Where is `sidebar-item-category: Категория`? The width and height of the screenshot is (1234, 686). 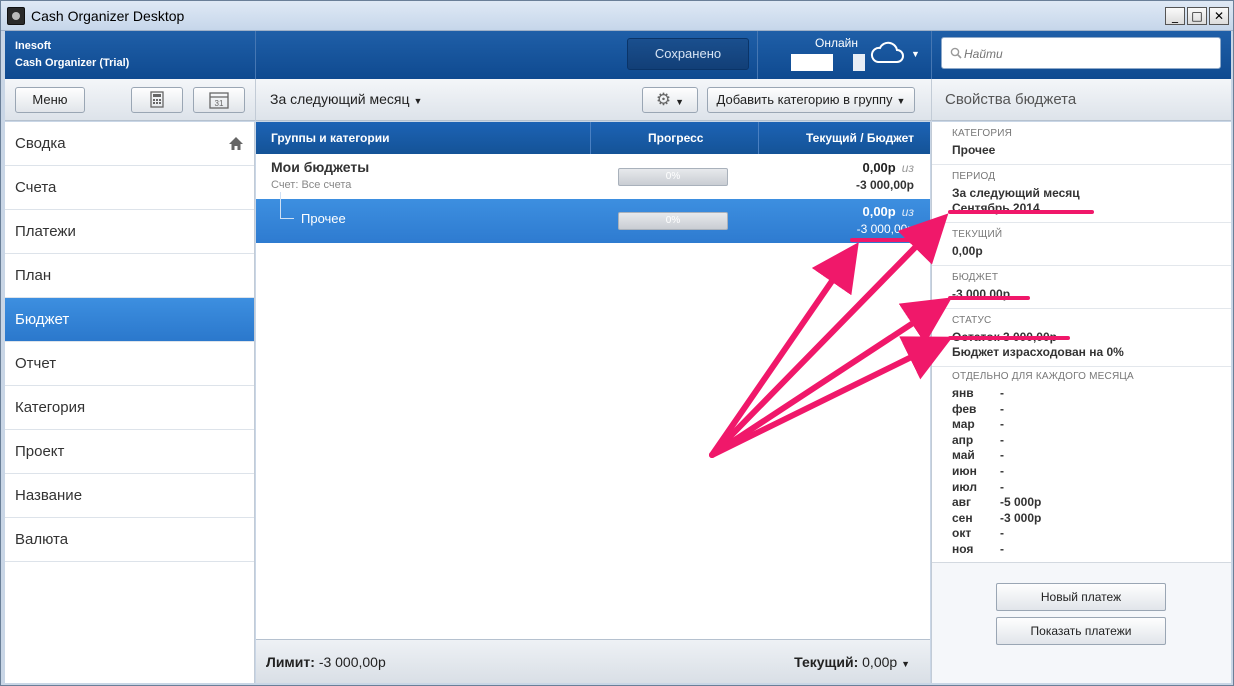
sidebar-item-category: Категория is located at coordinates (129, 408).